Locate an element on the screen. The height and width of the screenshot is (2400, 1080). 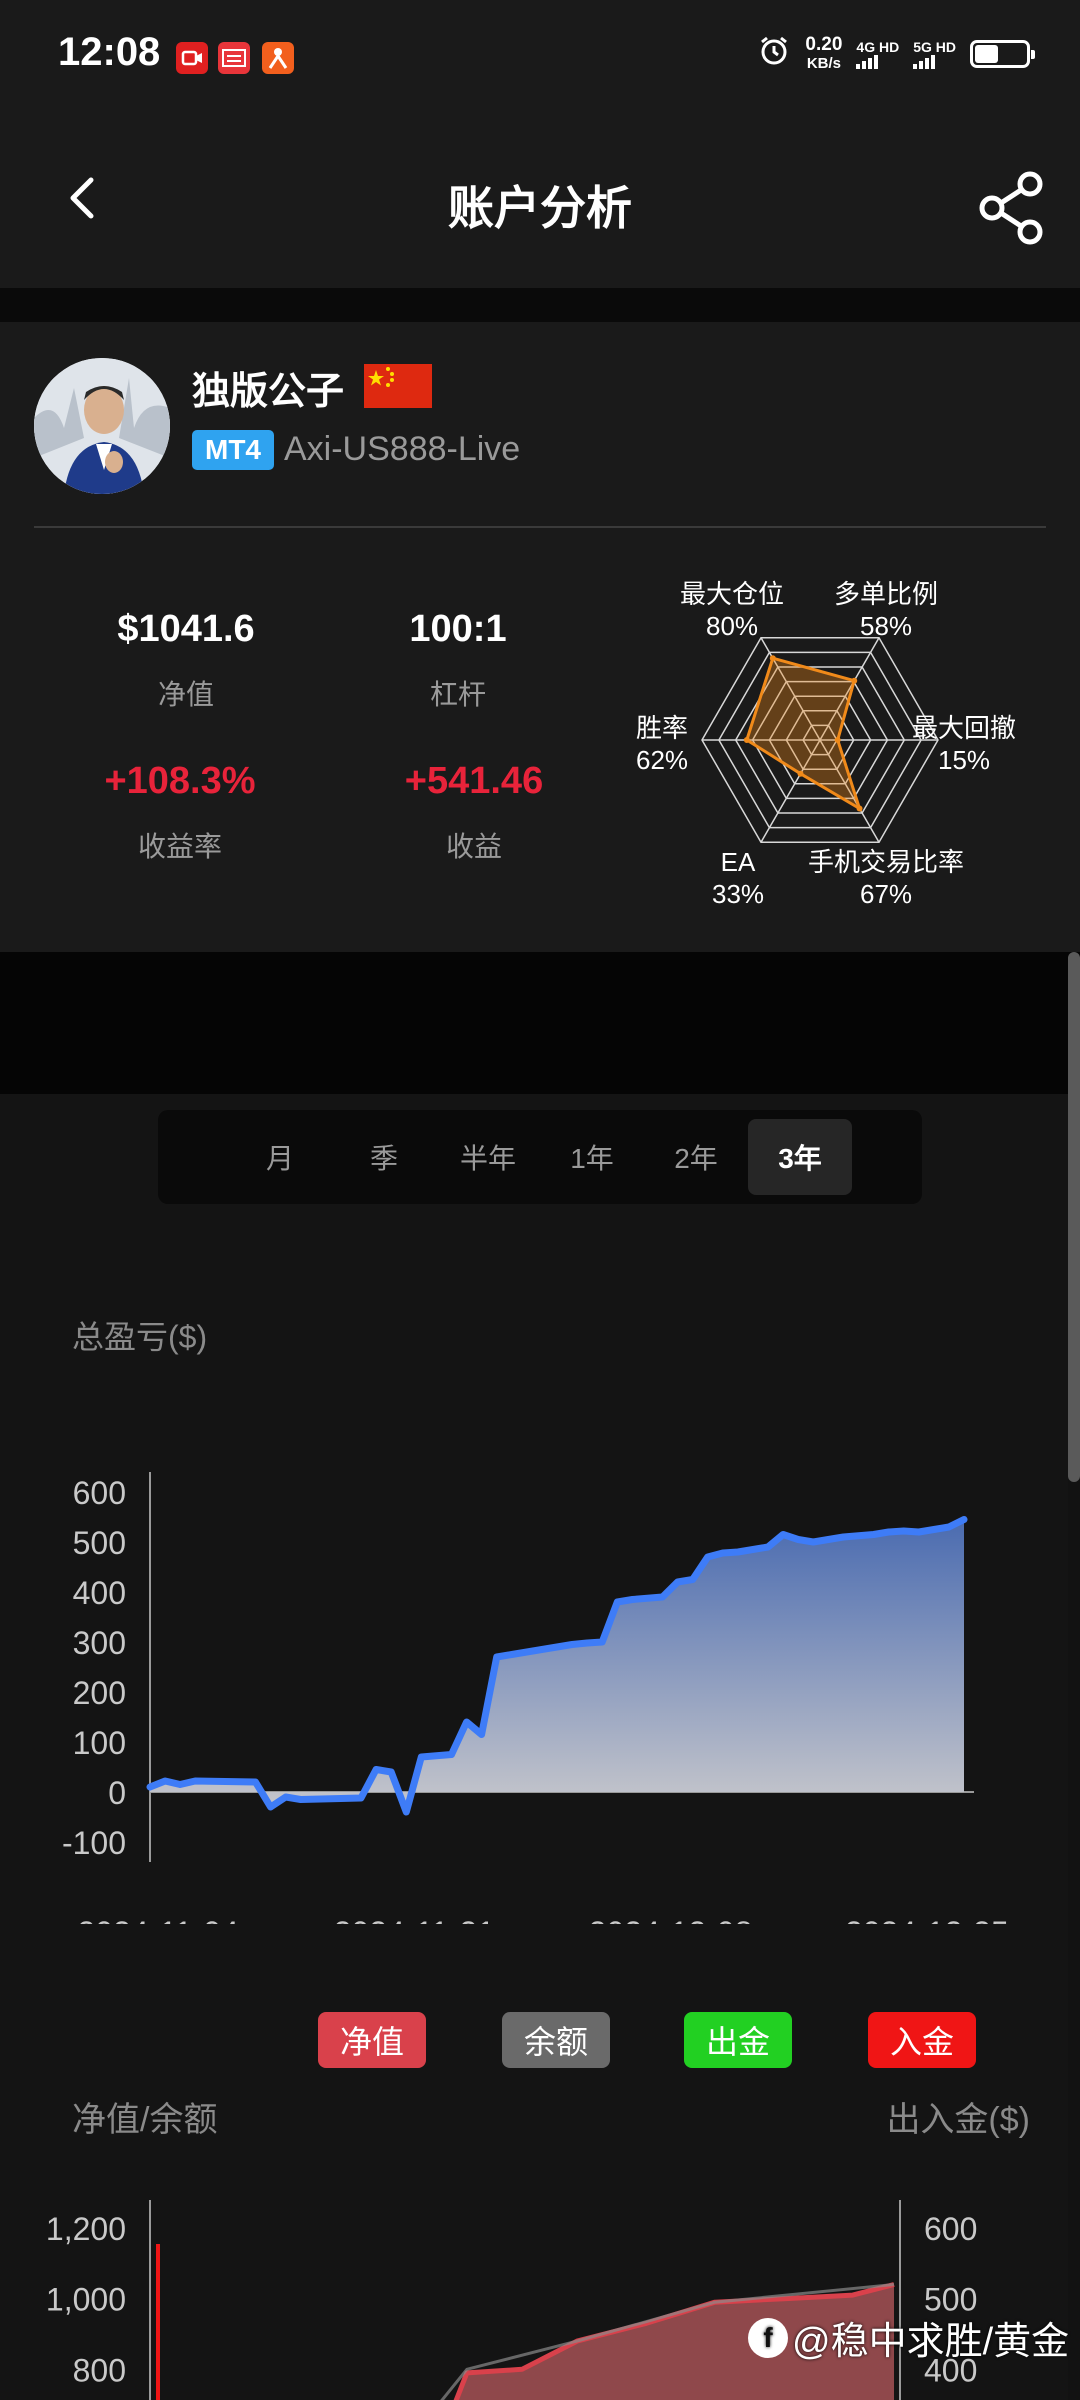
status-indicators: 0.20 KB/s 4G HD 5G HD is located at coordinates (896, 53).